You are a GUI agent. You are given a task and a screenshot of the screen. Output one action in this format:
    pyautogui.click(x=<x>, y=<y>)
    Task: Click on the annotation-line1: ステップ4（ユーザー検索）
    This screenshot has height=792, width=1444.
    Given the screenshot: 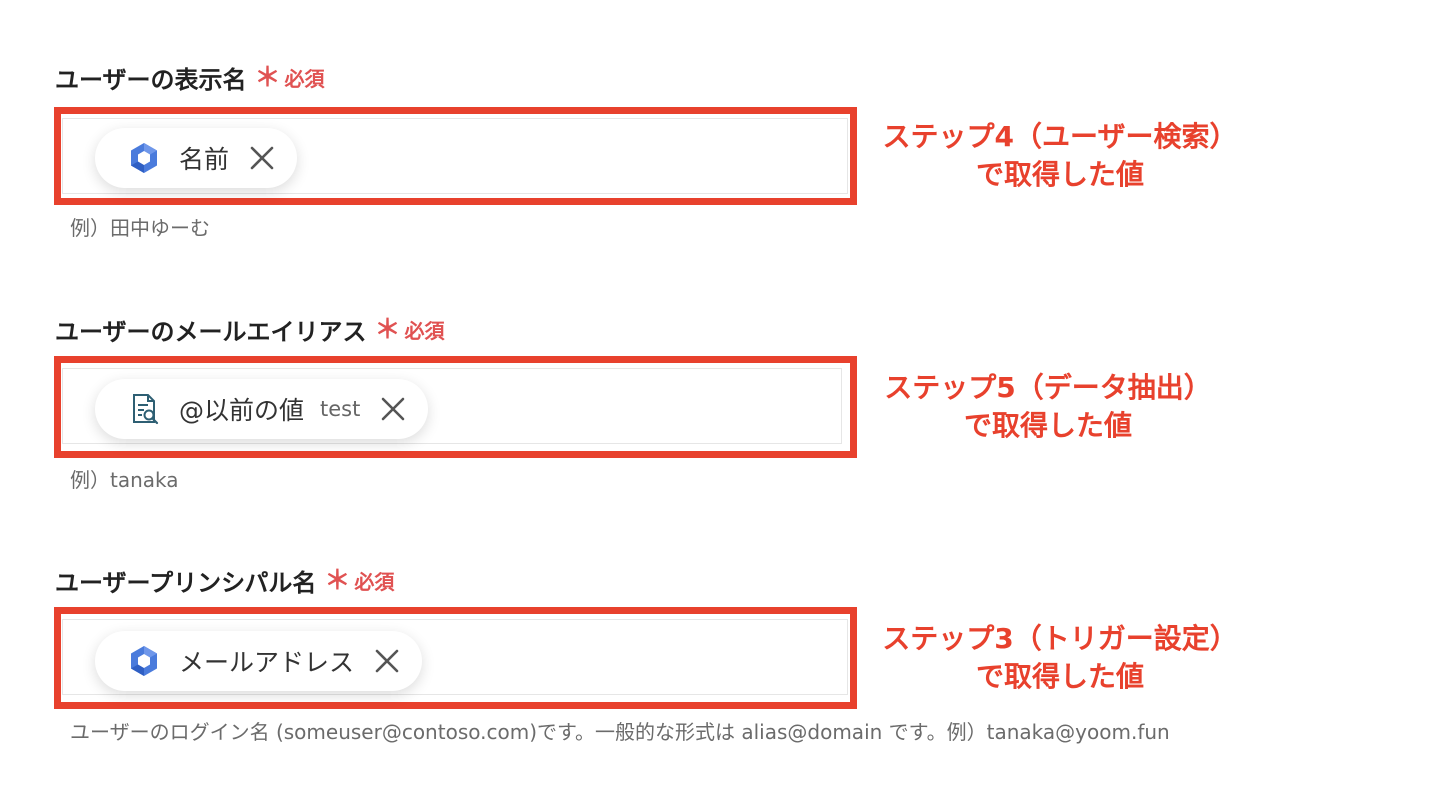 What is the action you would take?
    pyautogui.click(x=1060, y=136)
    